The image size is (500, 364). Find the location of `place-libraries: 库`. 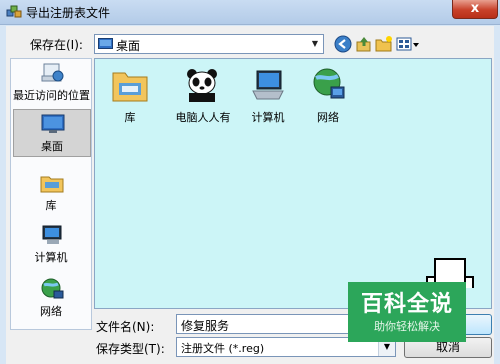

place-libraries: 库 is located at coordinates (51, 192).